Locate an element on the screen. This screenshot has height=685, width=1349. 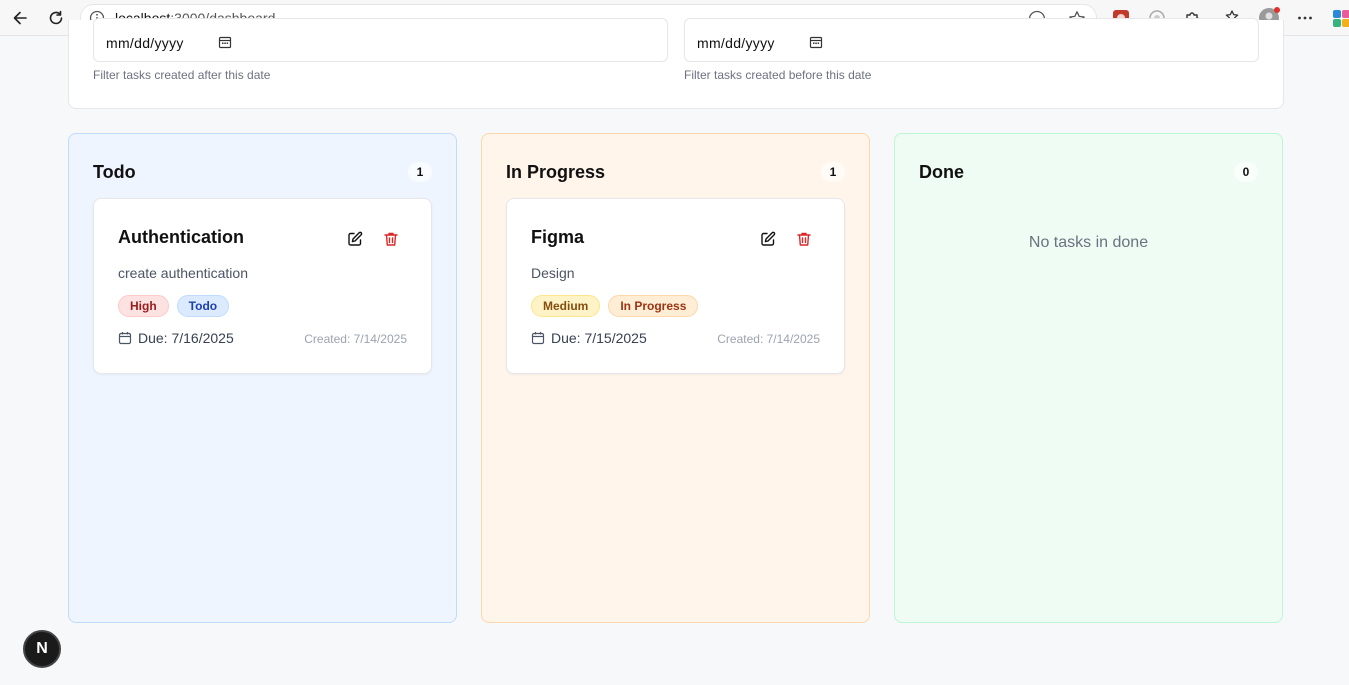
column-title: Todo is located at coordinates (114, 172).